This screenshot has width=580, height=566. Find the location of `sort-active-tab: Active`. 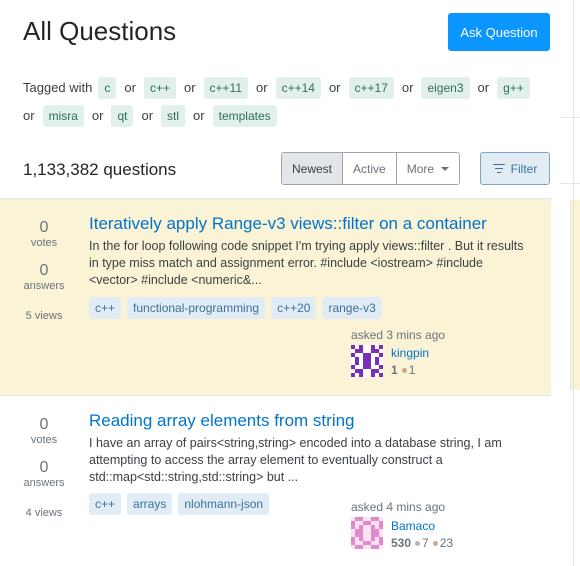

sort-active-tab: Active is located at coordinates (370, 168).